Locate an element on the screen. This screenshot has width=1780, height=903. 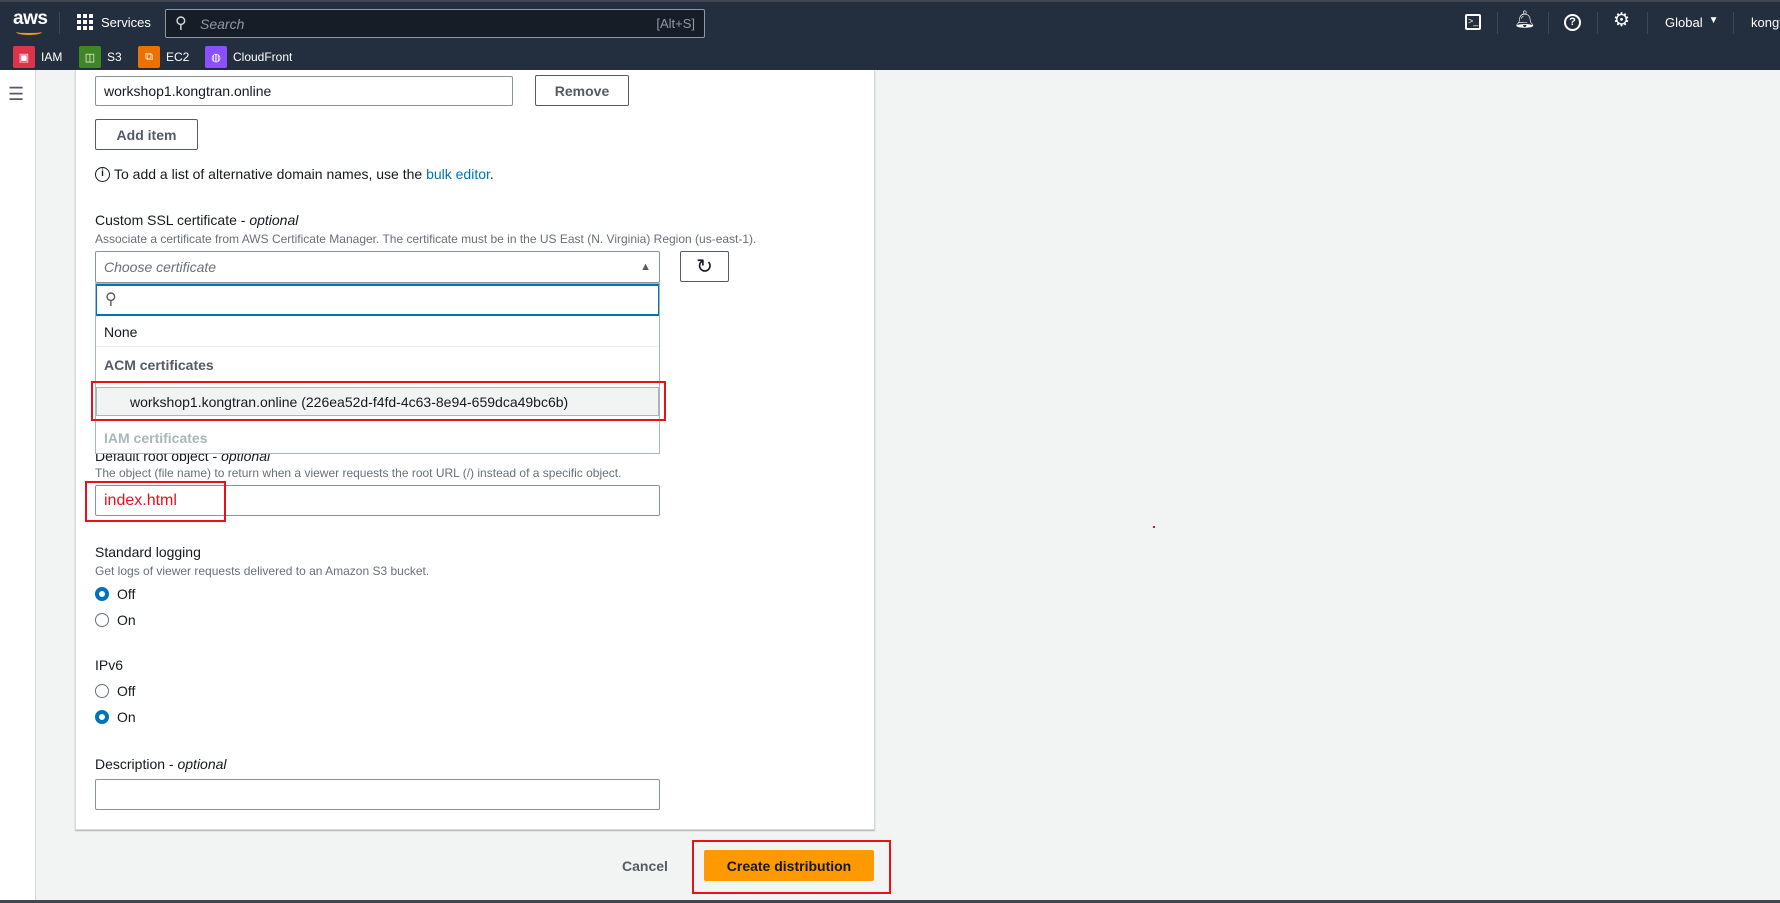
option-none: None is located at coordinates (377, 331).